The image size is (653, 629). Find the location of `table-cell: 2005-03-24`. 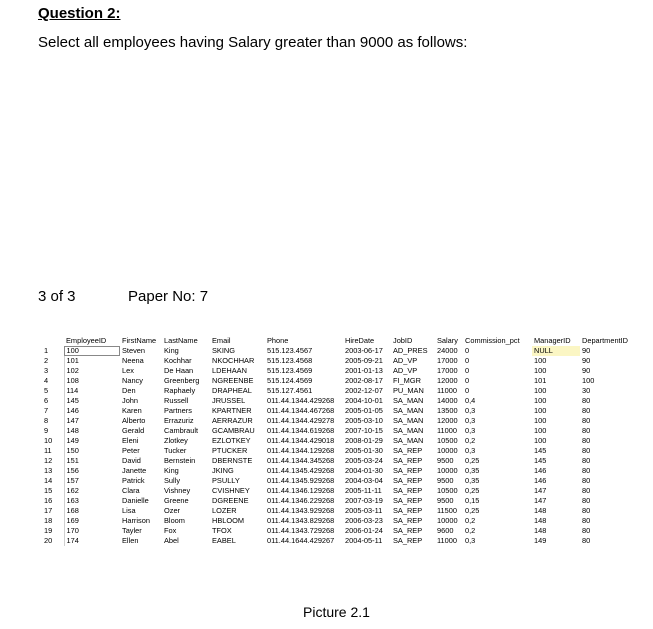

table-cell: 2005-03-24 is located at coordinates (367, 461).